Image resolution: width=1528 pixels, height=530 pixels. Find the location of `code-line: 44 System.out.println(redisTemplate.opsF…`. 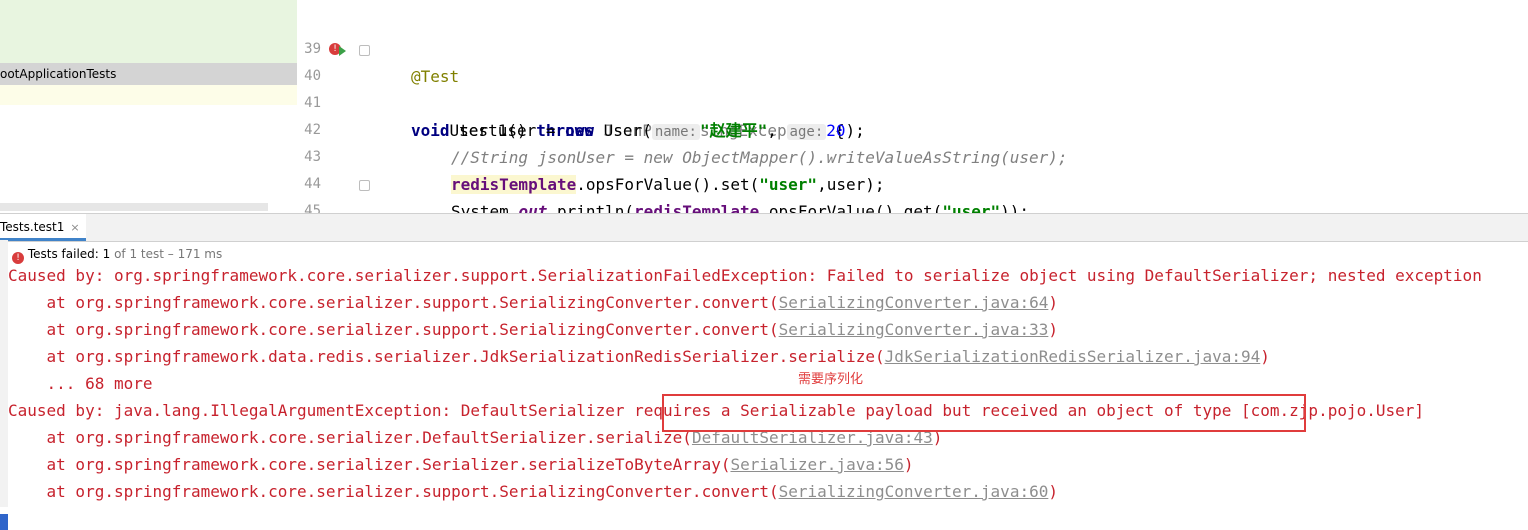

code-line: 44 System.out.println(redisTemplate.opsF… is located at coordinates (912, 178).